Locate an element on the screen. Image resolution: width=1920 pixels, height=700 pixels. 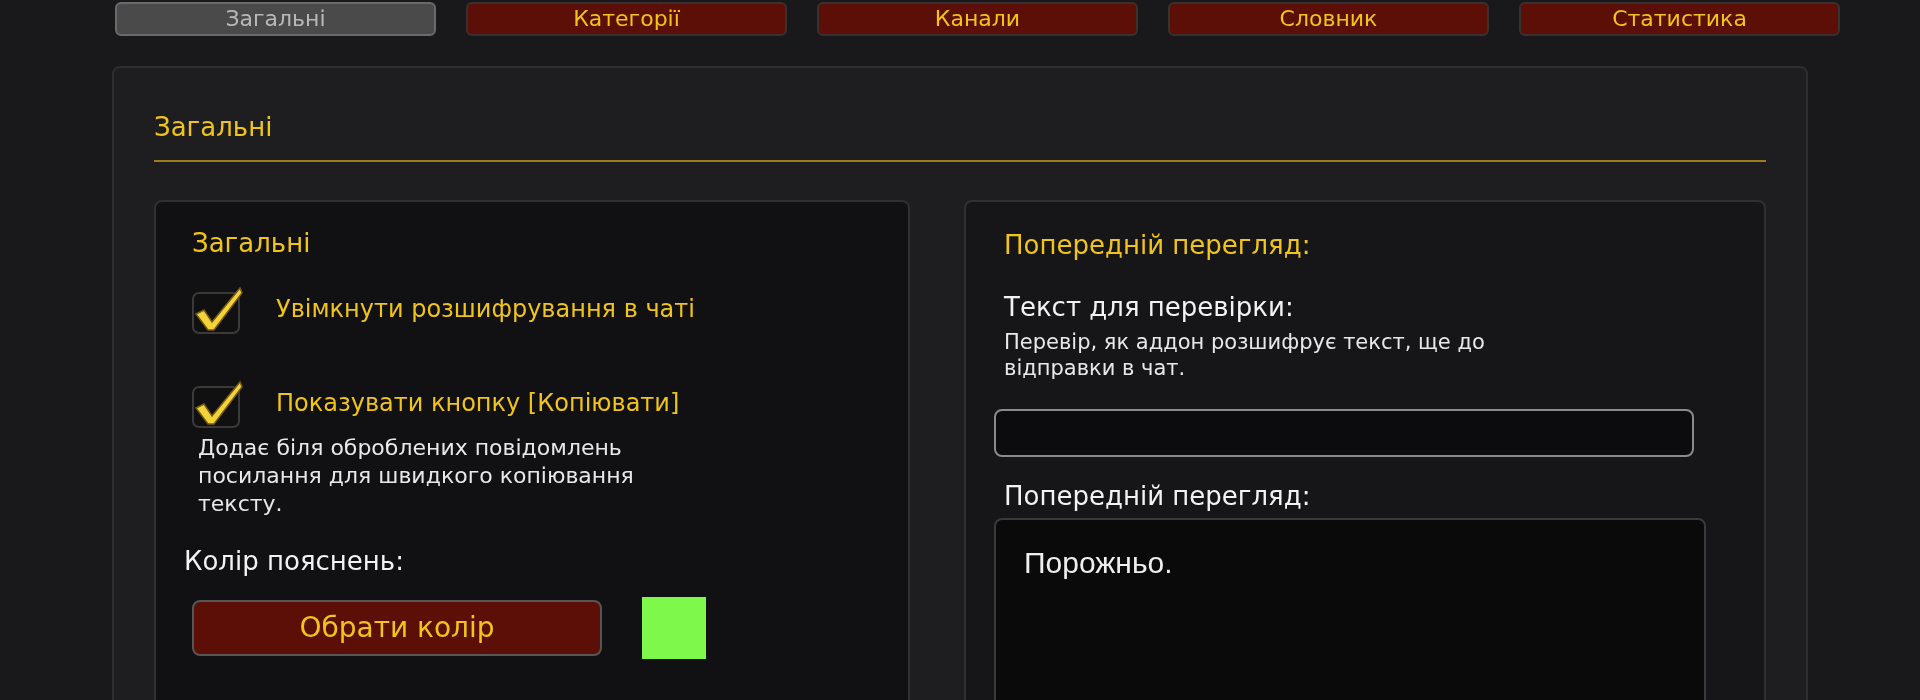
checkbox-label: Увімкнути розшифрування в чаті is located at coordinates (485, 309).